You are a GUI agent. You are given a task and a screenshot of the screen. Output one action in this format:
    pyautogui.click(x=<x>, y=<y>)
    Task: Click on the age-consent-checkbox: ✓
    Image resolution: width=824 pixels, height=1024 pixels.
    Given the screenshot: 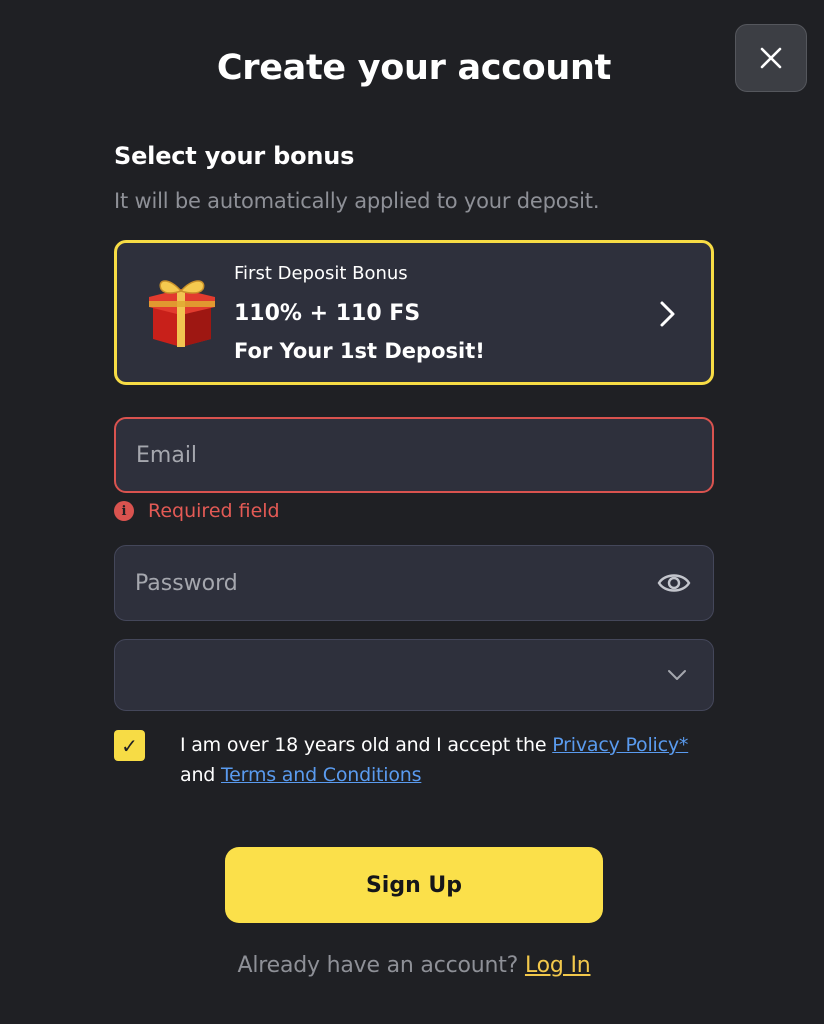 What is the action you would take?
    pyautogui.click(x=129, y=745)
    